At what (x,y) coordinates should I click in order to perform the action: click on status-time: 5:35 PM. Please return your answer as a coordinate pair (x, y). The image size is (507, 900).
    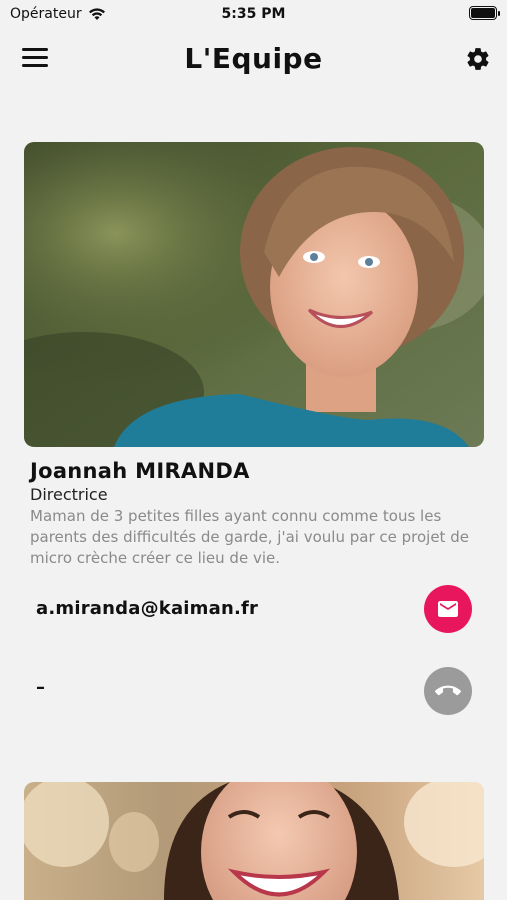
    Looking at the image, I should click on (253, 14).